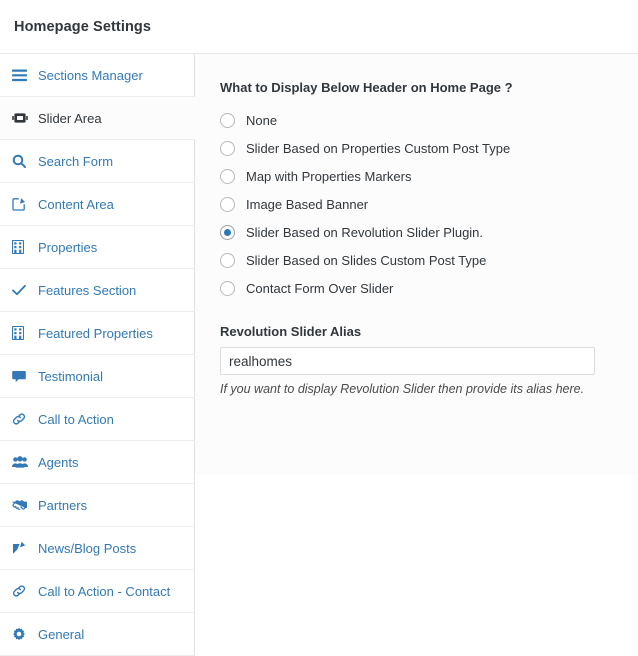 This screenshot has height=656, width=638. I want to click on sidebar-item-label: Search Form, so click(76, 161).